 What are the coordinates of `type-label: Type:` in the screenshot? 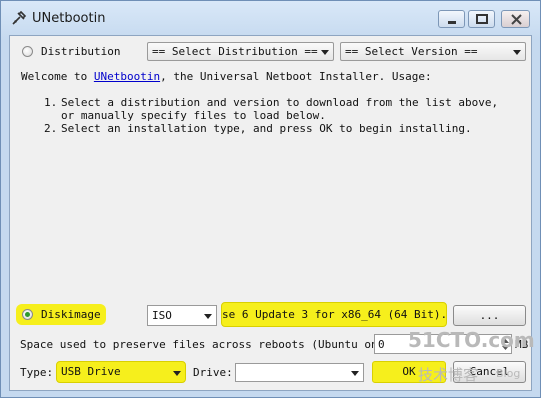 It's located at (37, 372).